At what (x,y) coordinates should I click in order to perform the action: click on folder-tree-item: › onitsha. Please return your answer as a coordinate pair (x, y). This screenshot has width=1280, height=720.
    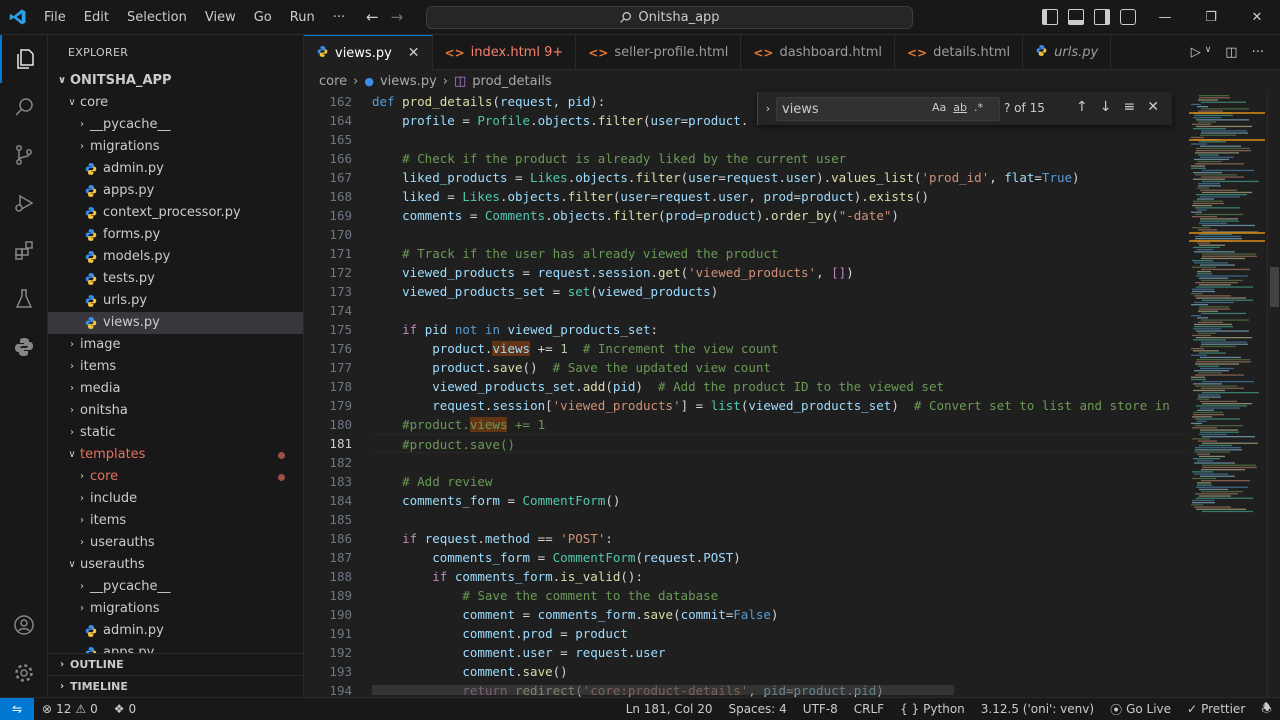
    Looking at the image, I should click on (175, 411).